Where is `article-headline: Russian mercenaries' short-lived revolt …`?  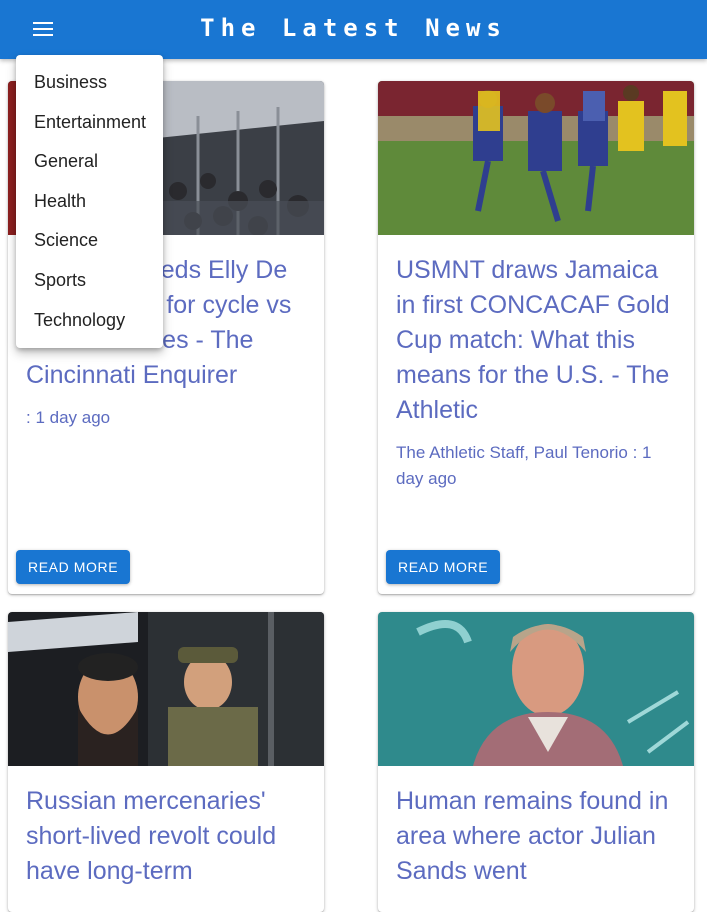
article-headline: Russian mercenaries' short-lived revolt … is located at coordinates (166, 836).